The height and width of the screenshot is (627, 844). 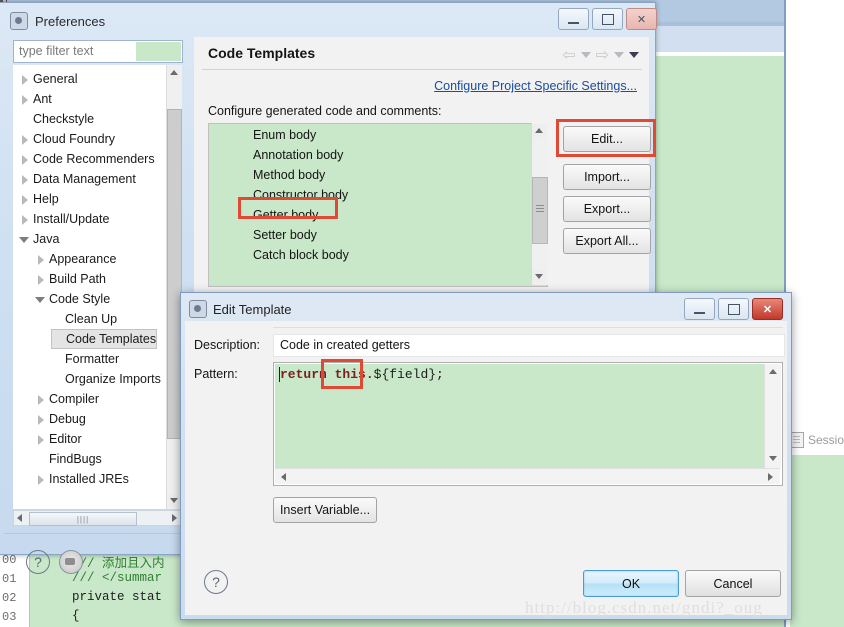 I want to click on sidebar-item-data-management: Data Management, so click(x=77, y=179).